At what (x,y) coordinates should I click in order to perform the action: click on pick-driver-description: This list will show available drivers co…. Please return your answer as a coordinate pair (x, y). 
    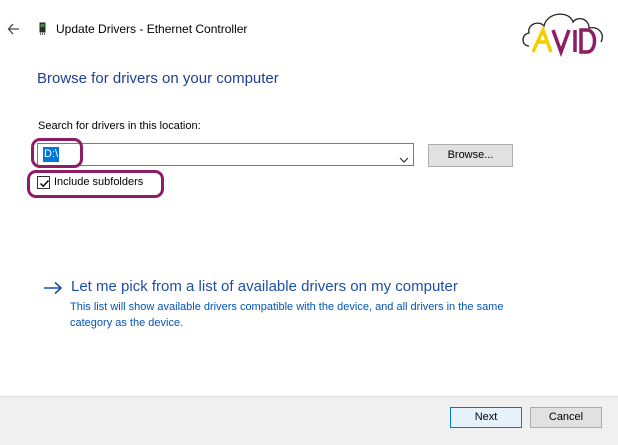
    Looking at the image, I should click on (287, 315).